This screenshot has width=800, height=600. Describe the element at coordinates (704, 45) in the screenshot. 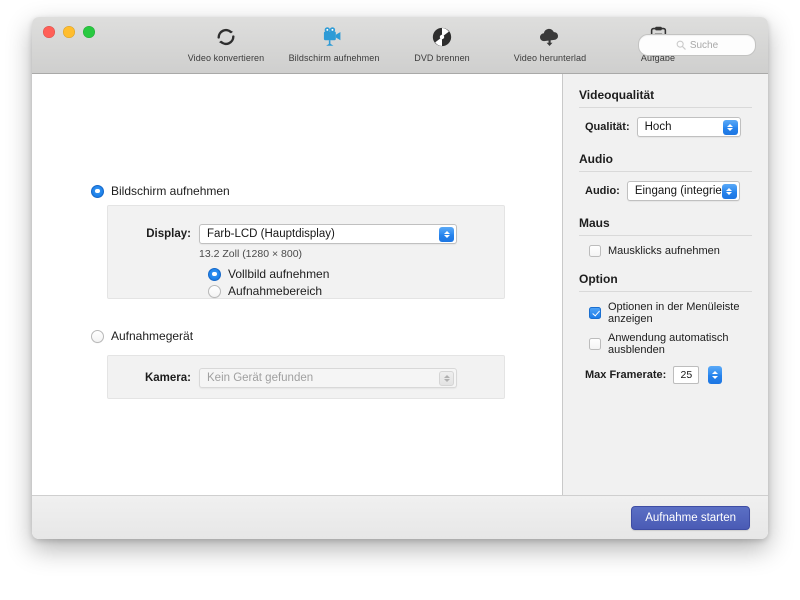

I see `search-placeholder: Suche` at that location.